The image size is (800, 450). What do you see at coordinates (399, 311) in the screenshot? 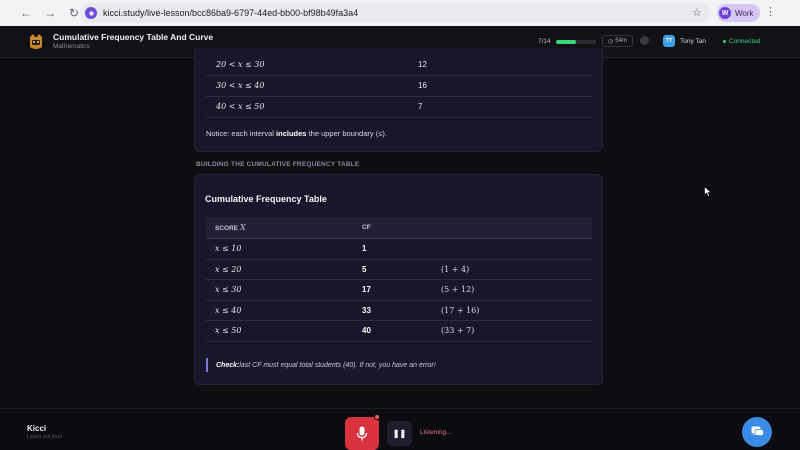
I see `table-row: x ≤ 40 33 (17 + 16)` at bounding box center [399, 311].